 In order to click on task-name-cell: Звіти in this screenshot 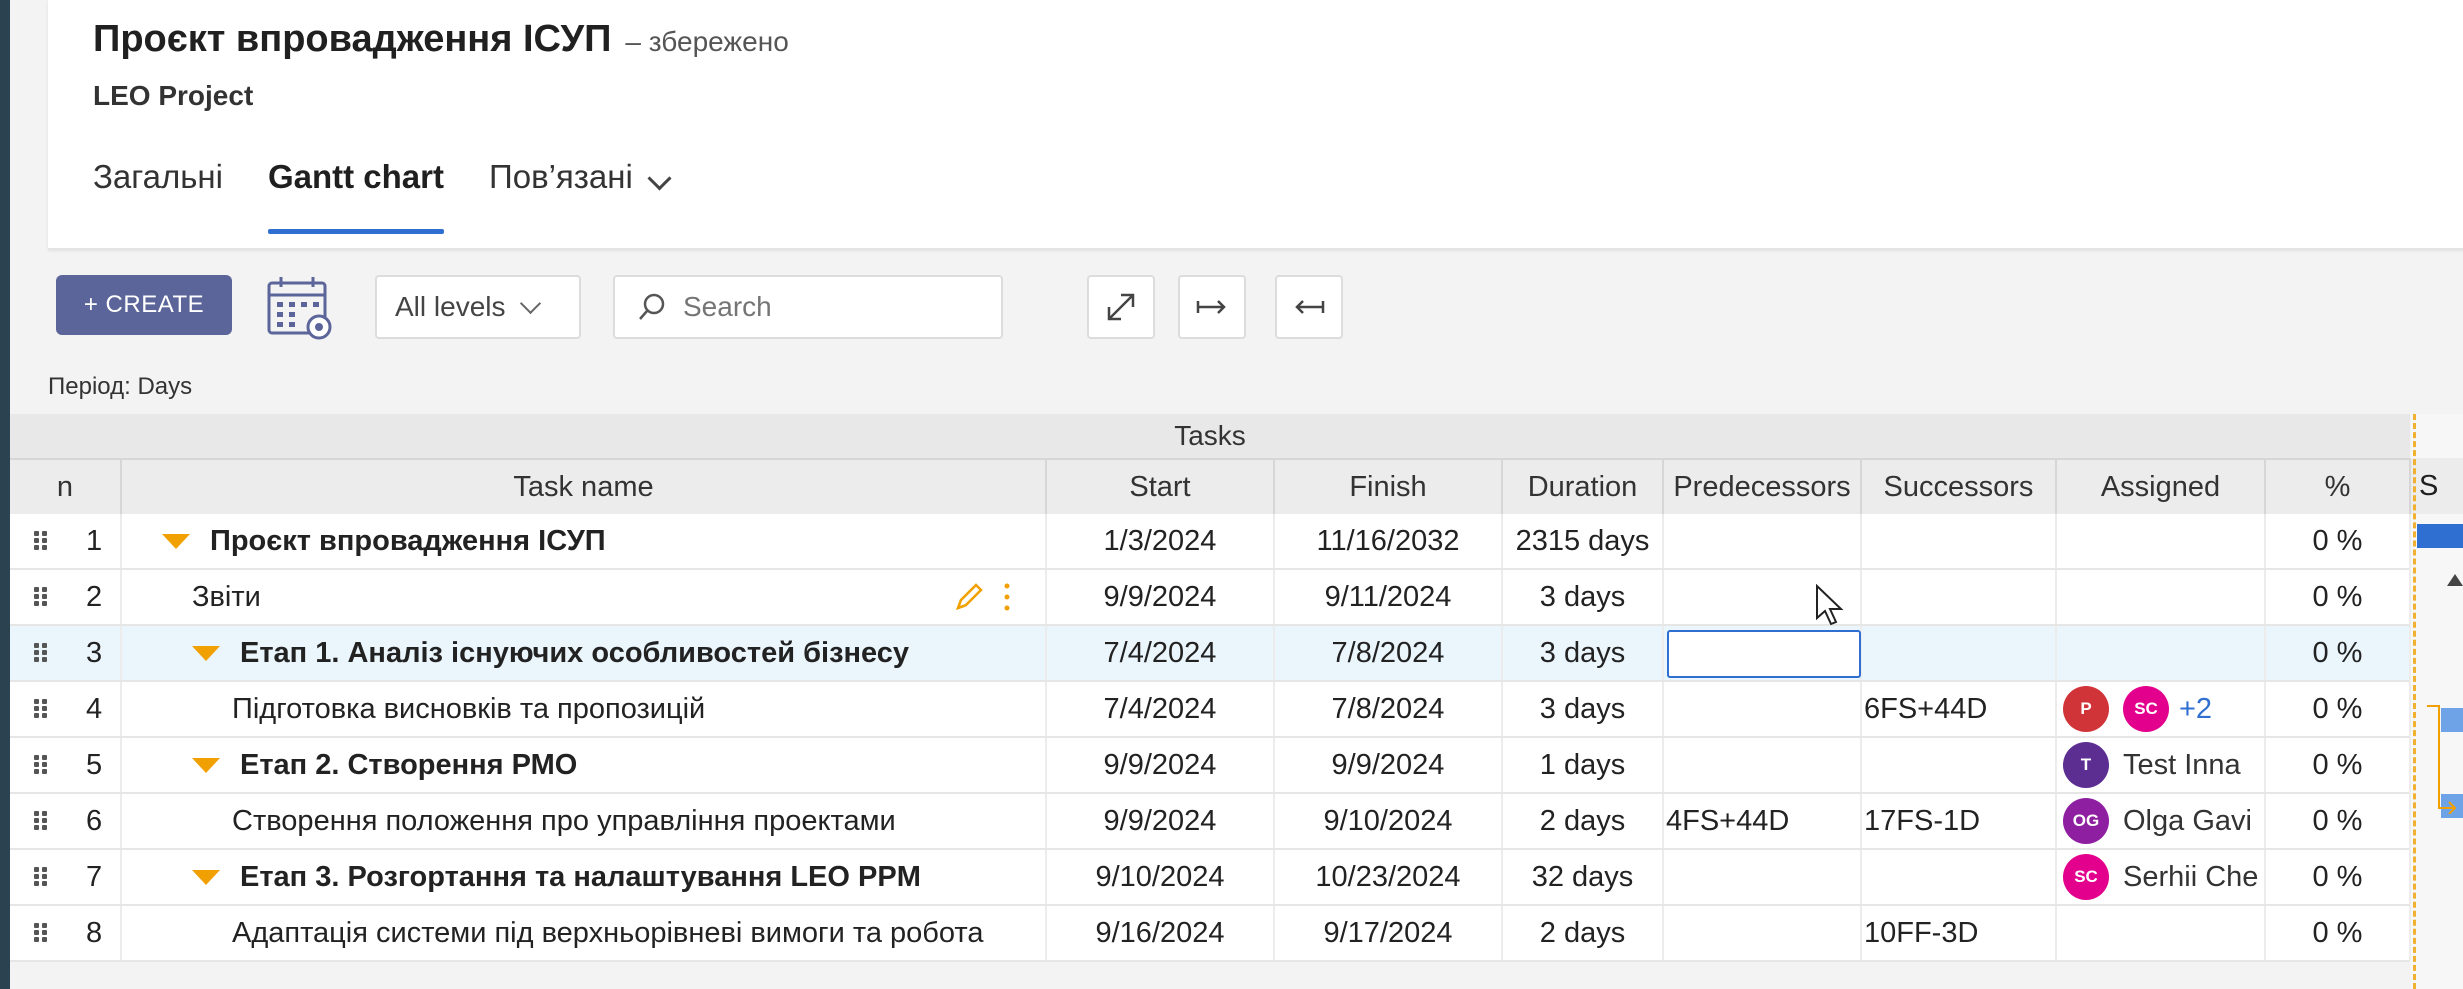, I will do `click(584, 597)`.